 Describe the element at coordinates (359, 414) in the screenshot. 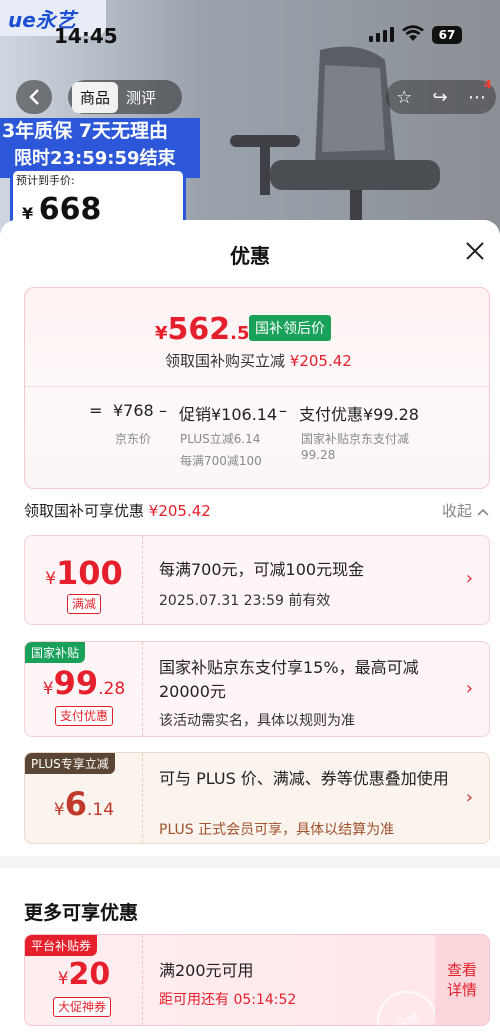

I see `payment-discount: 支付优惠¥99.28` at that location.